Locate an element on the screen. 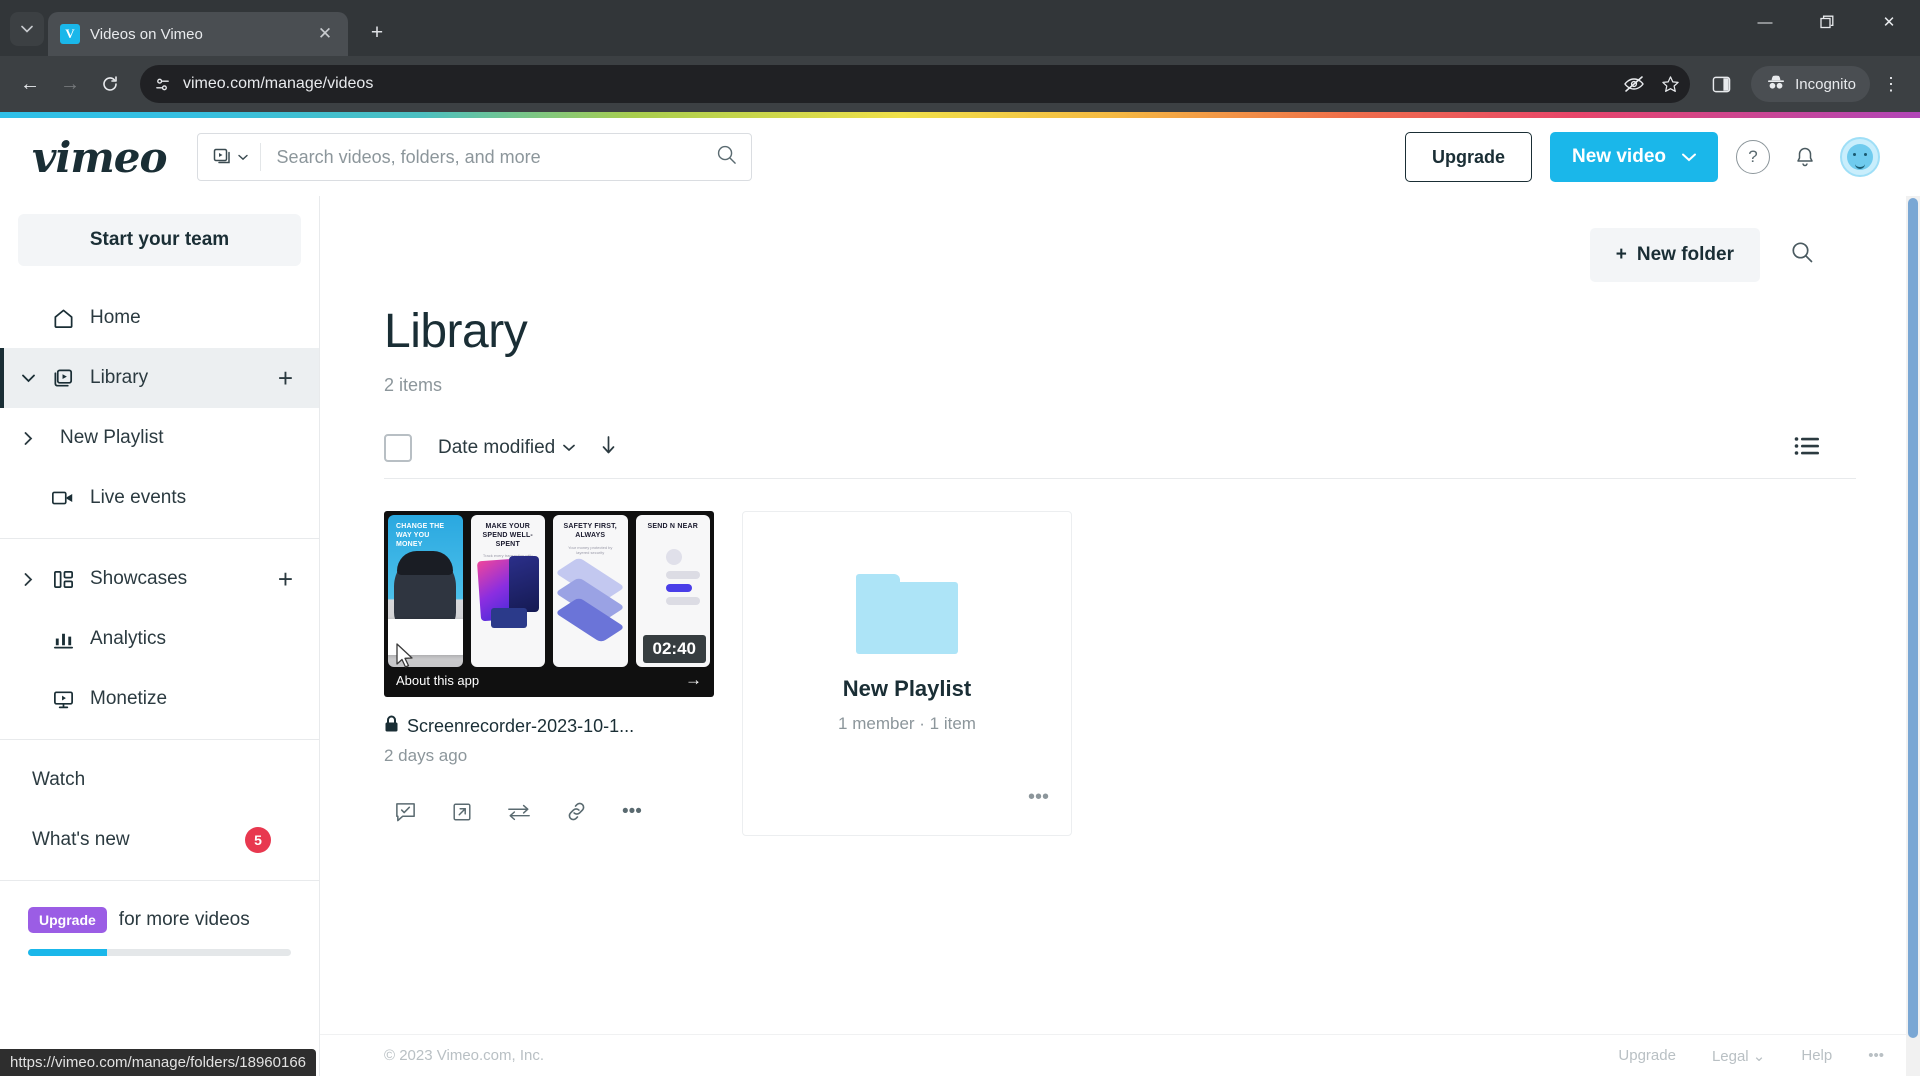 This screenshot has height=1080, width=1920. sidebar-item-showcases: Showcases + is located at coordinates (159, 579).